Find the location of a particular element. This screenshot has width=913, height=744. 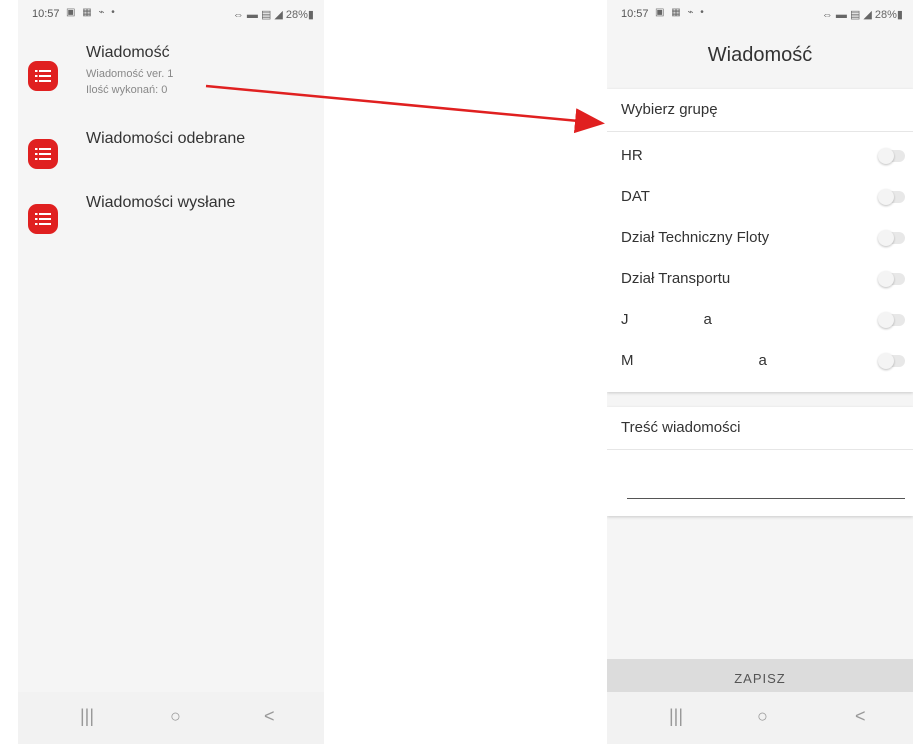

arrow-line is located at coordinates (405, 109).